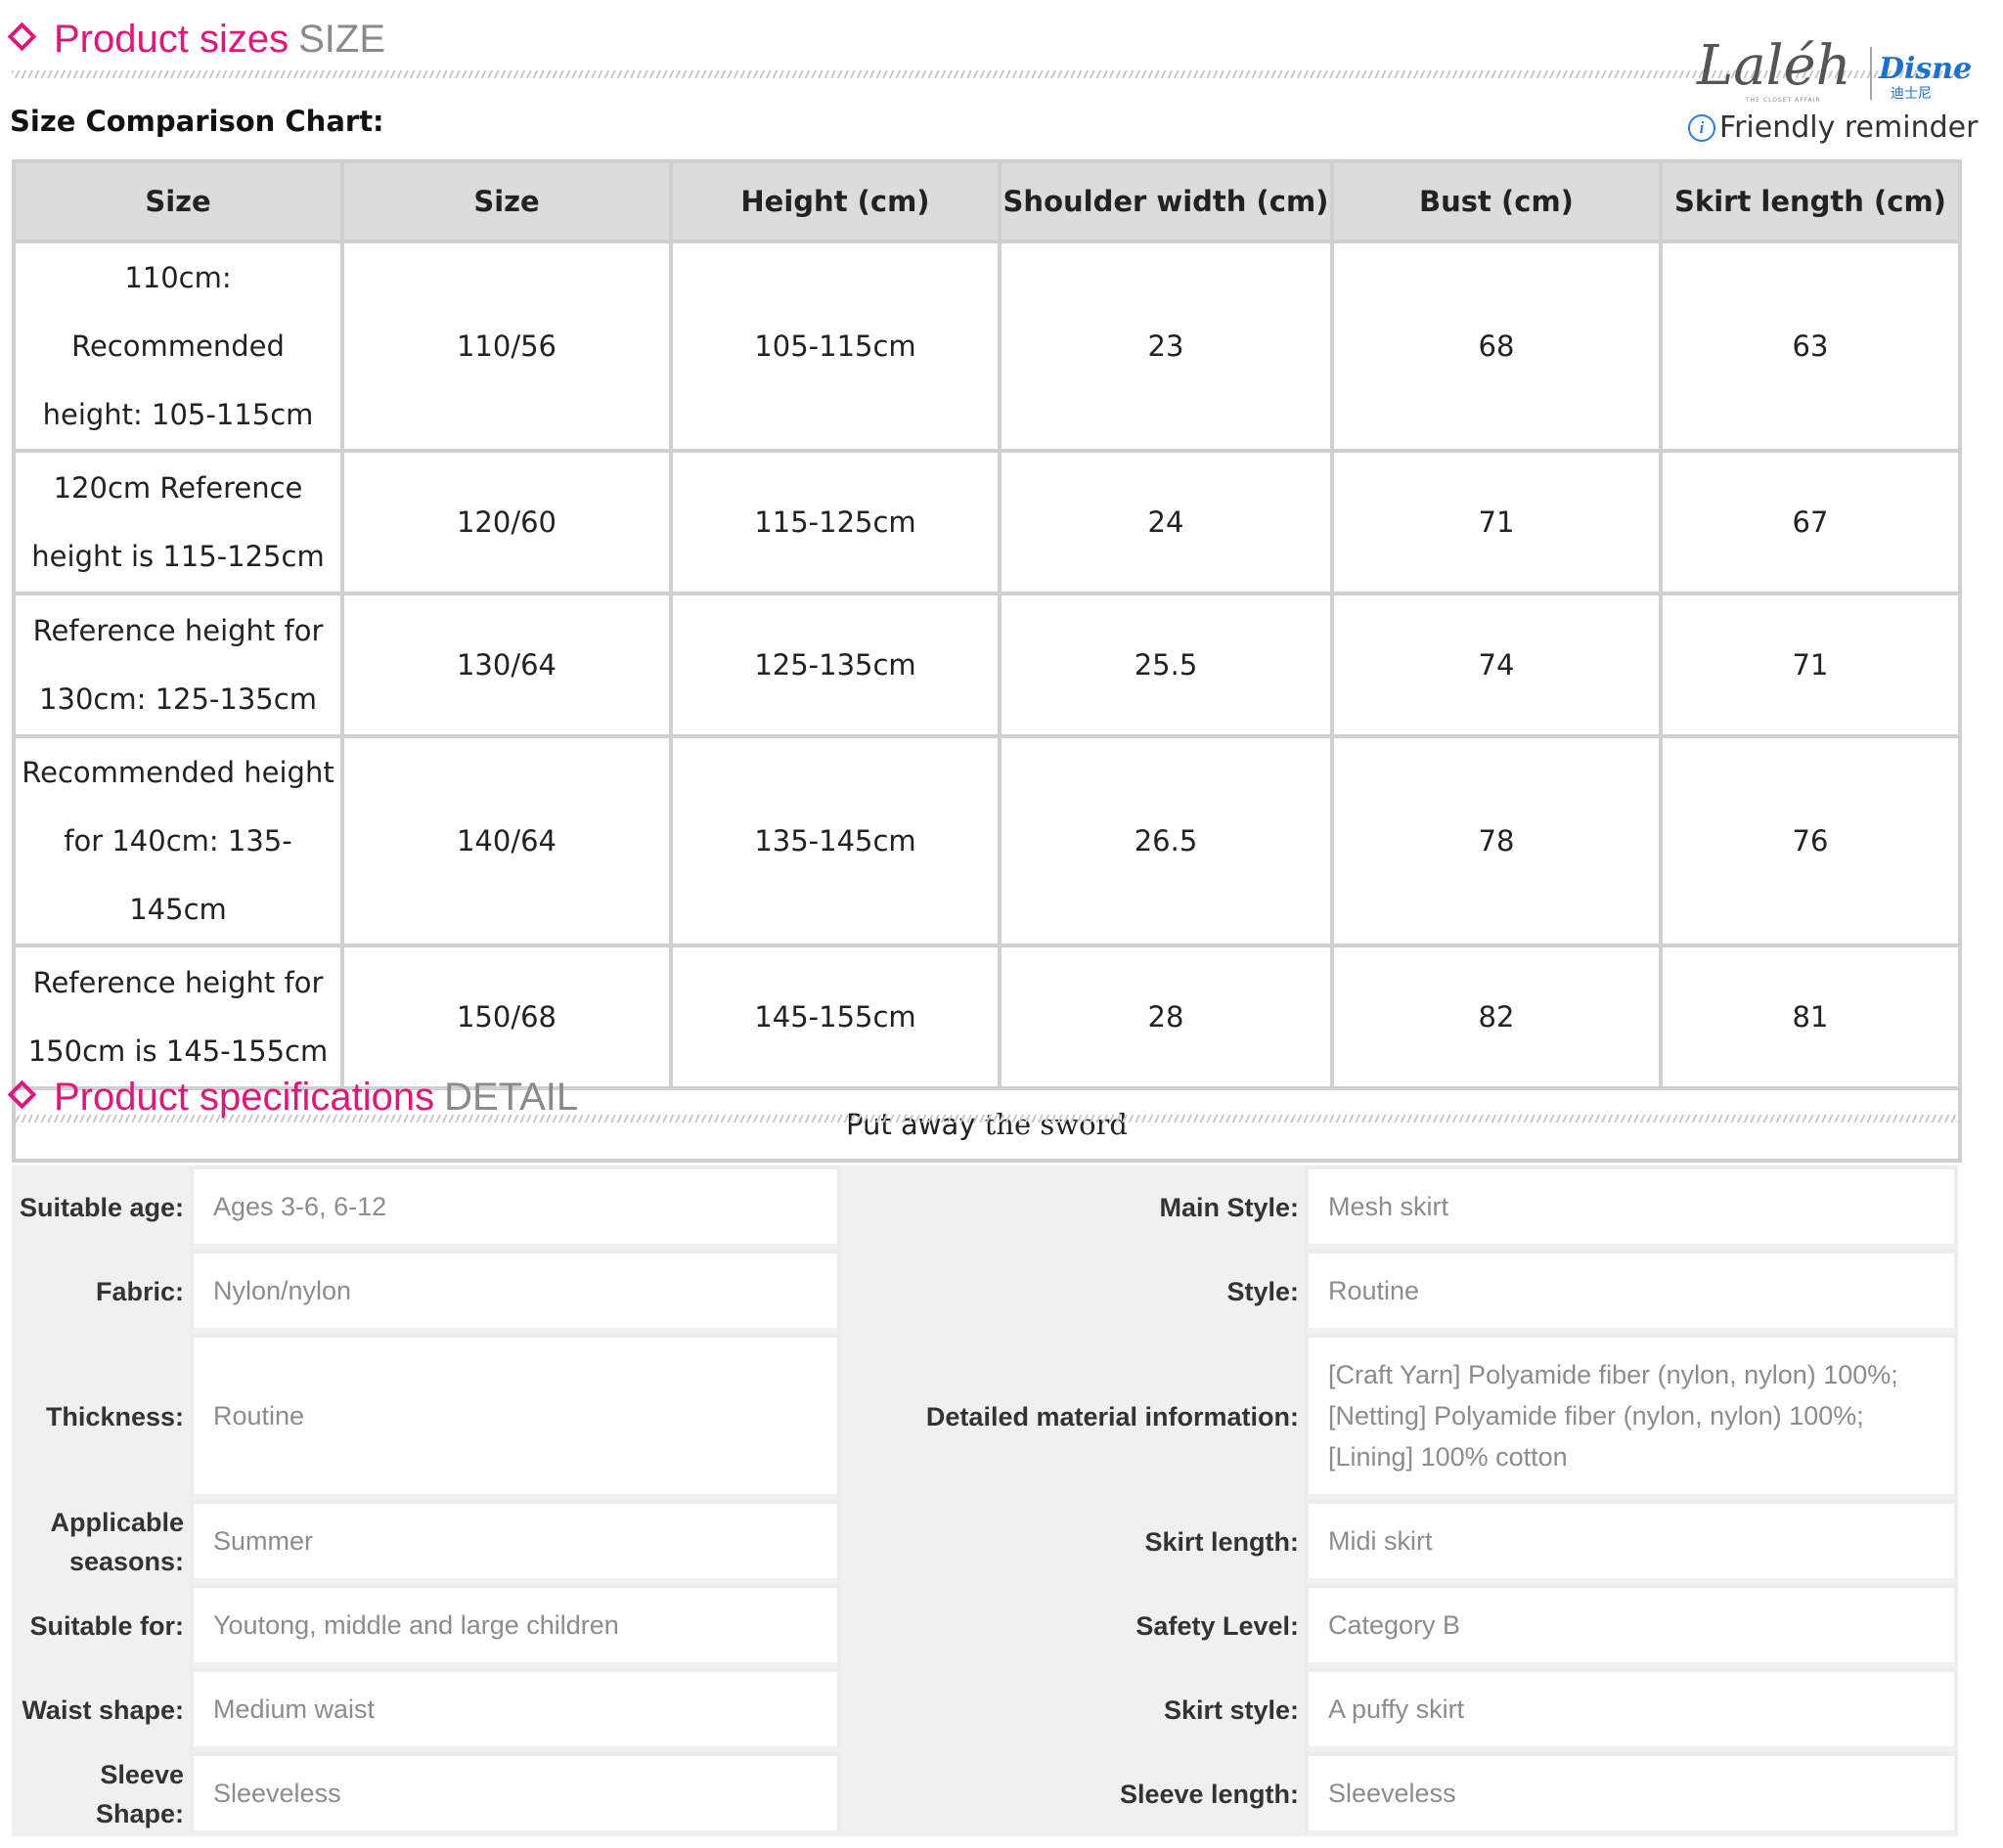  Describe the element at coordinates (101, 1417) in the screenshot. I see `spec-label: Thickness:` at that location.